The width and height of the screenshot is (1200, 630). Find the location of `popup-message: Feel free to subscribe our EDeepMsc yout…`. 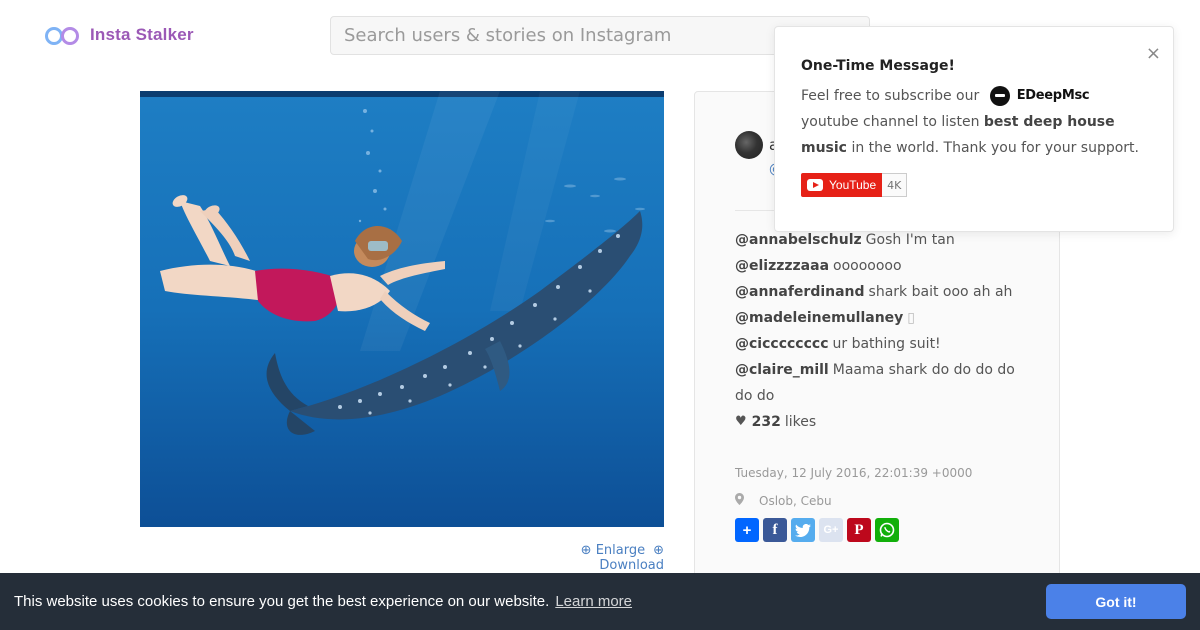

popup-message: Feel free to subscribe our EDeepMsc yout… is located at coordinates (976, 122).